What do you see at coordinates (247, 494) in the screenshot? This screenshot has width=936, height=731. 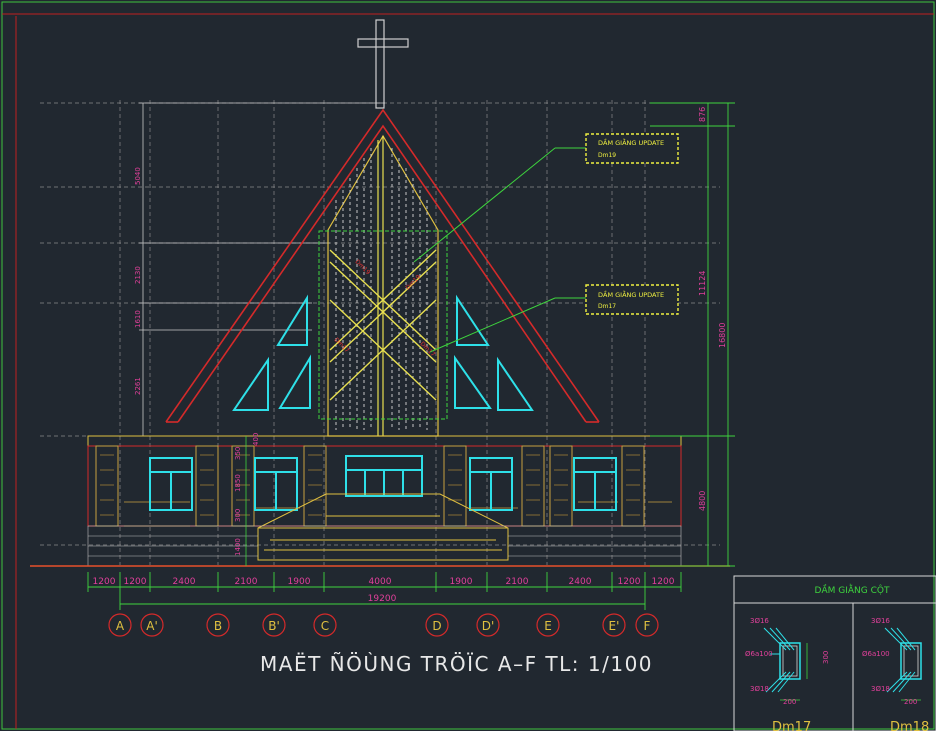 I see `left-wall-dimension-texts: 400 350 1850 300 1400` at bounding box center [247, 494].